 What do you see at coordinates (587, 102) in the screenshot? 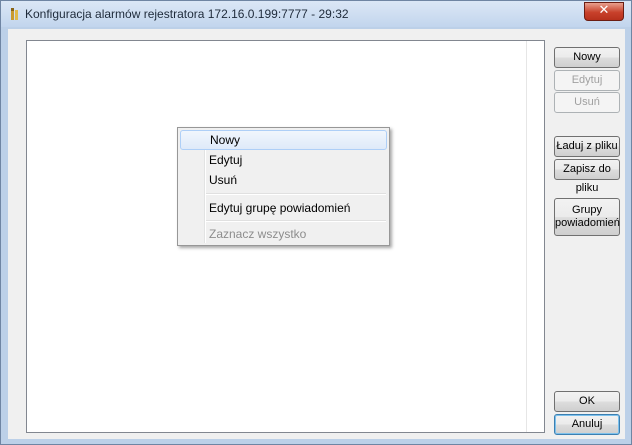
I see `delete-button: Usuń` at bounding box center [587, 102].